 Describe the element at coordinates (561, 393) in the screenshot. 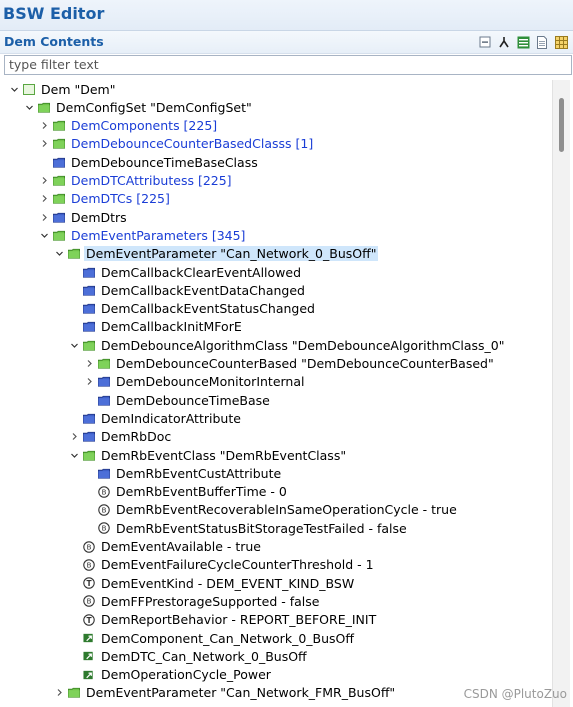

I see `tree-scrollbar` at that location.